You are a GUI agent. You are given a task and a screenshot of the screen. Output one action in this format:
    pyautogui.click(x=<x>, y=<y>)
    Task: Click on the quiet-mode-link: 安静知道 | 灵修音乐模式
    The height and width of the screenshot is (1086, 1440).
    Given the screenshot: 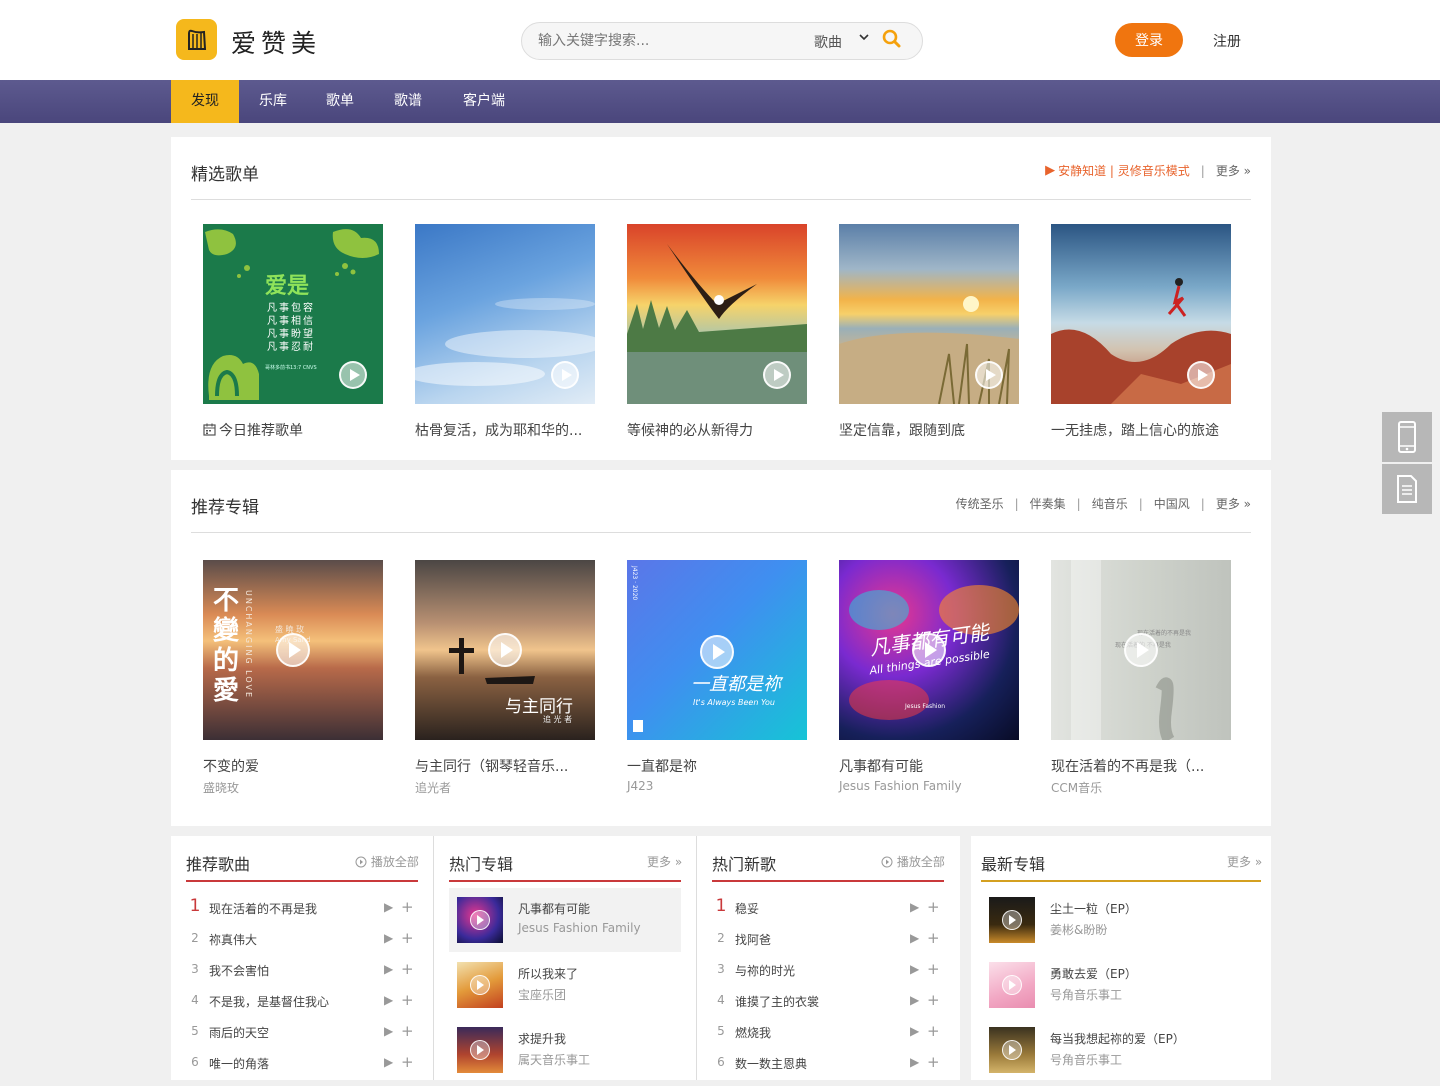 What is the action you would take?
    pyautogui.click(x=1124, y=170)
    